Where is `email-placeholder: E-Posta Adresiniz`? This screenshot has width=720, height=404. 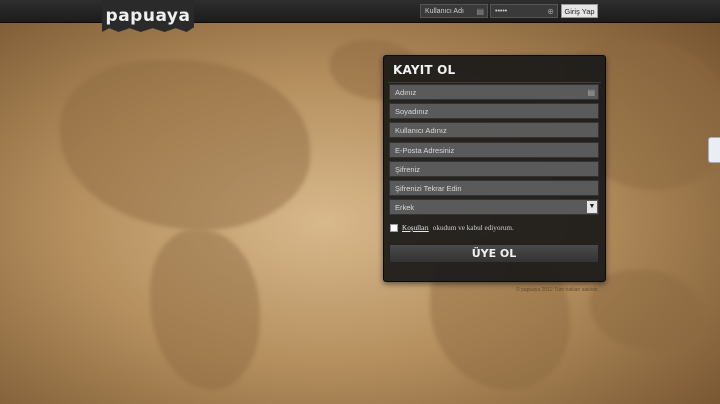 email-placeholder: E-Posta Adresiniz is located at coordinates (425, 150).